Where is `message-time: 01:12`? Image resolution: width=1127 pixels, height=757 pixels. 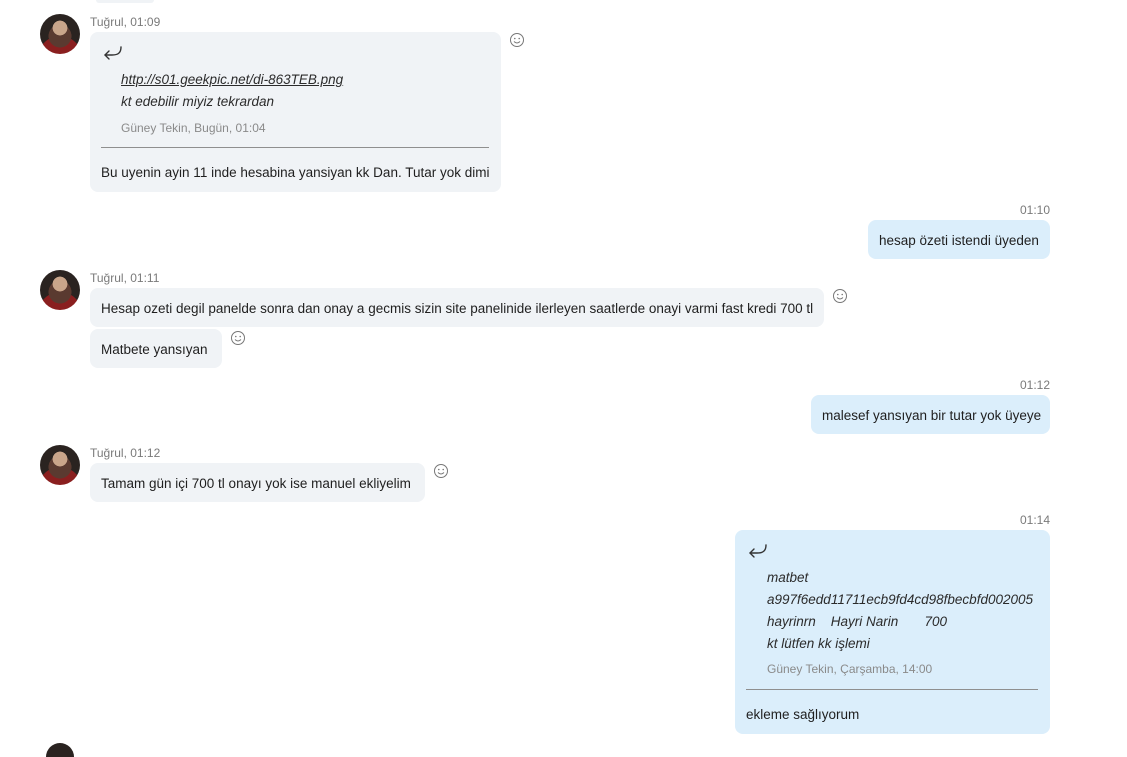
message-time: 01:12 is located at coordinates (1034, 385).